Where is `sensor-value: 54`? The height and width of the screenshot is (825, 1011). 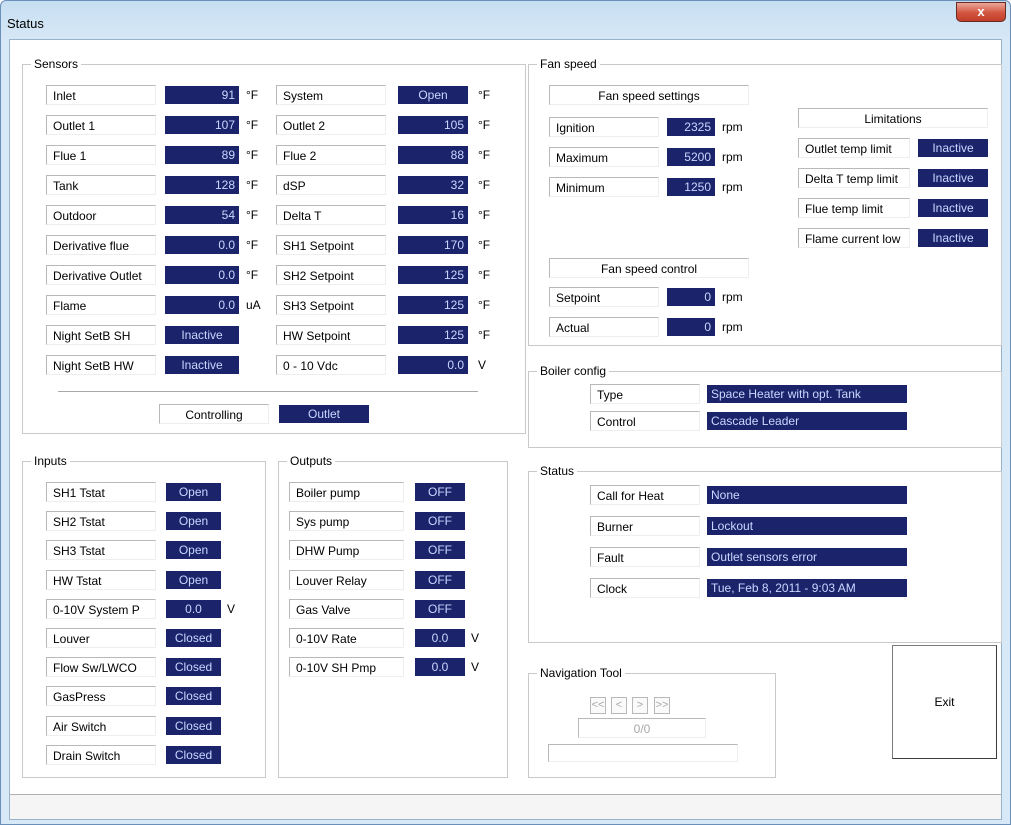
sensor-value: 54 is located at coordinates (202, 215).